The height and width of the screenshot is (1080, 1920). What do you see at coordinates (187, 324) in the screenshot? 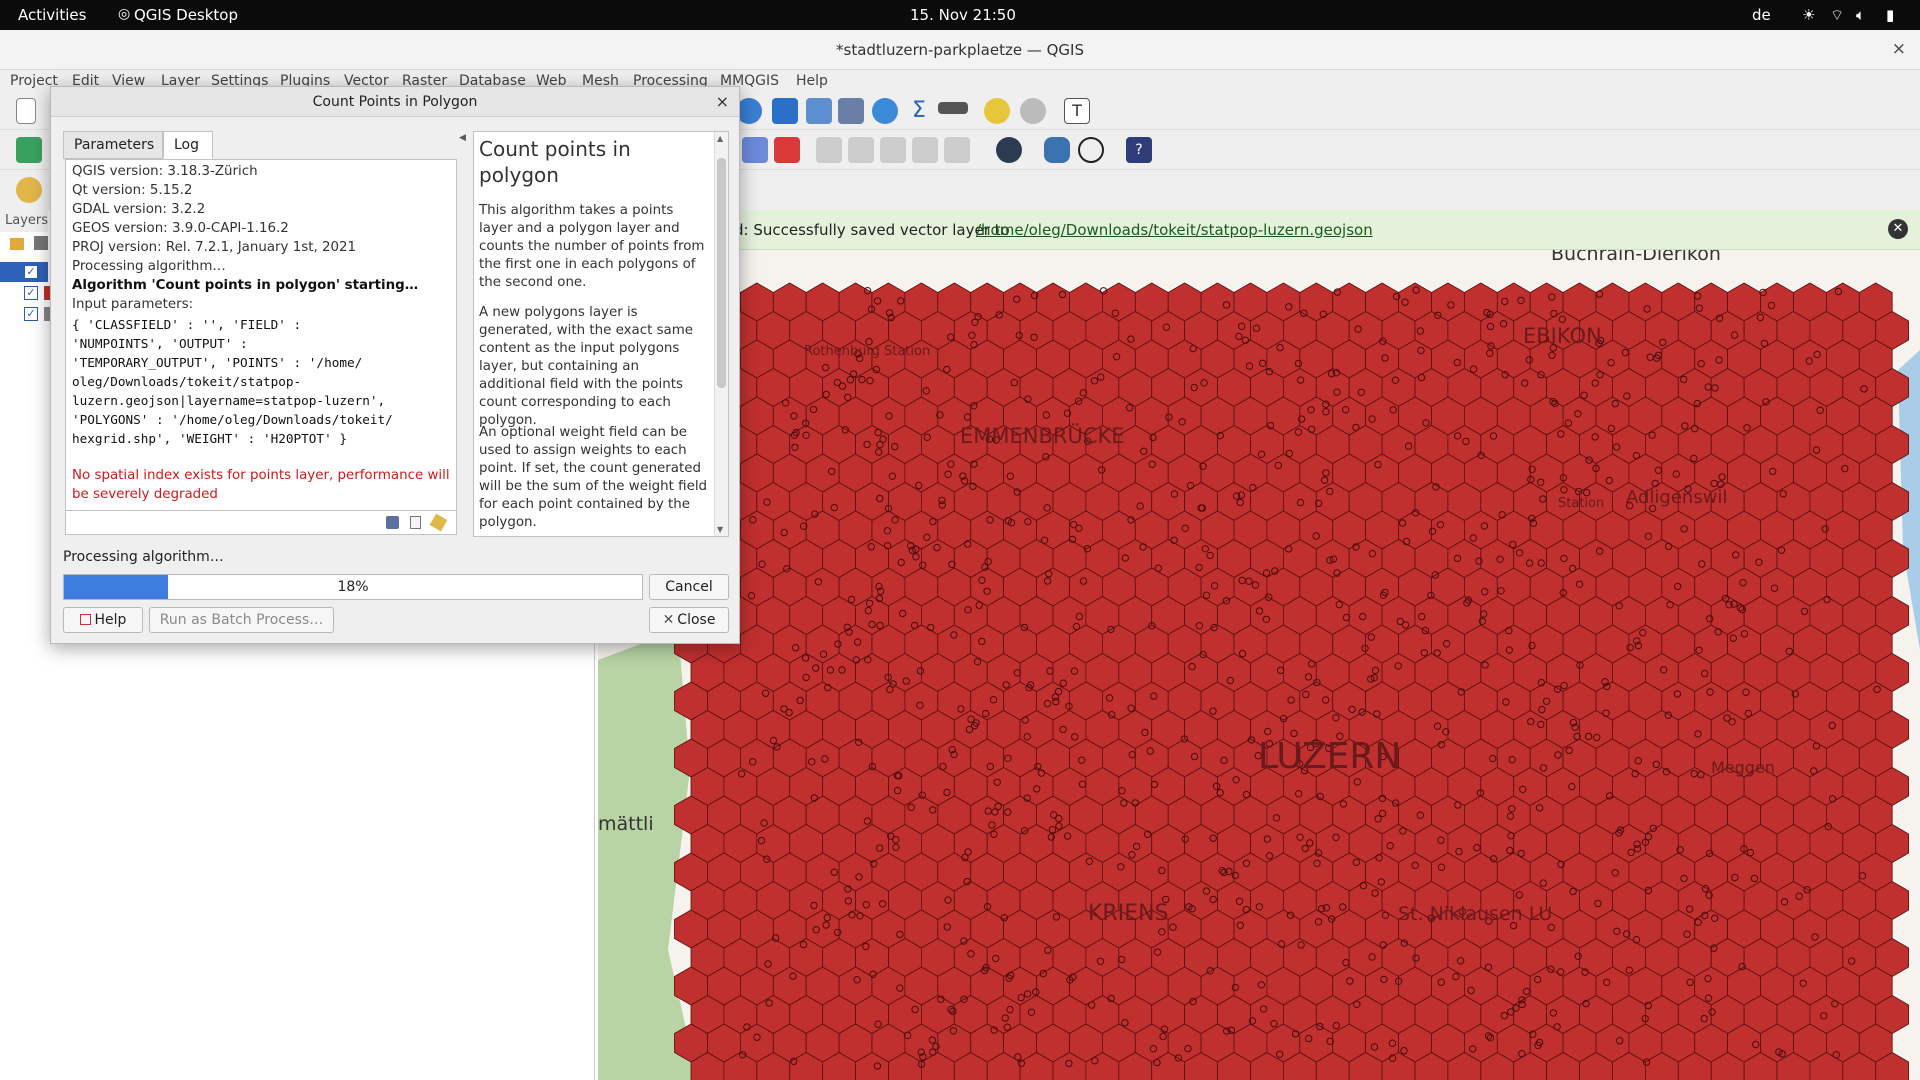
I see `log-param-line: { 'CLASSFIELD' : '', 'FIELD' :` at bounding box center [187, 324].